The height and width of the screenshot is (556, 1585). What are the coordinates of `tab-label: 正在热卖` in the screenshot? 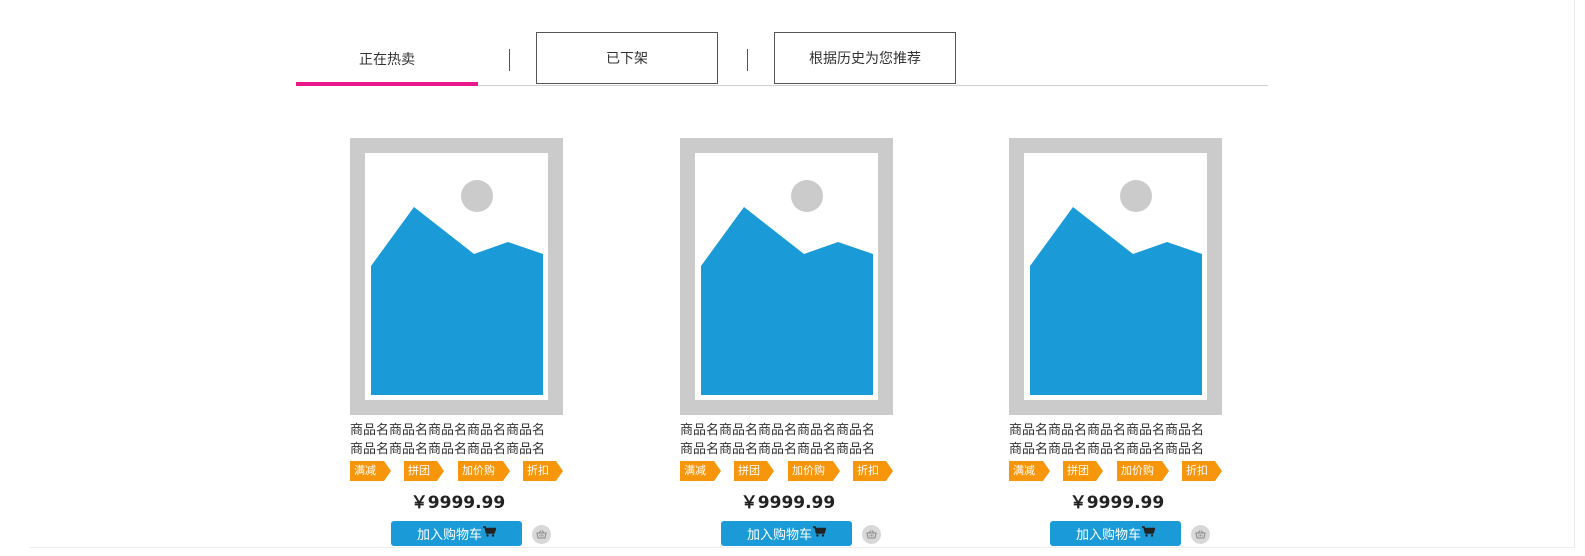 It's located at (387, 60).